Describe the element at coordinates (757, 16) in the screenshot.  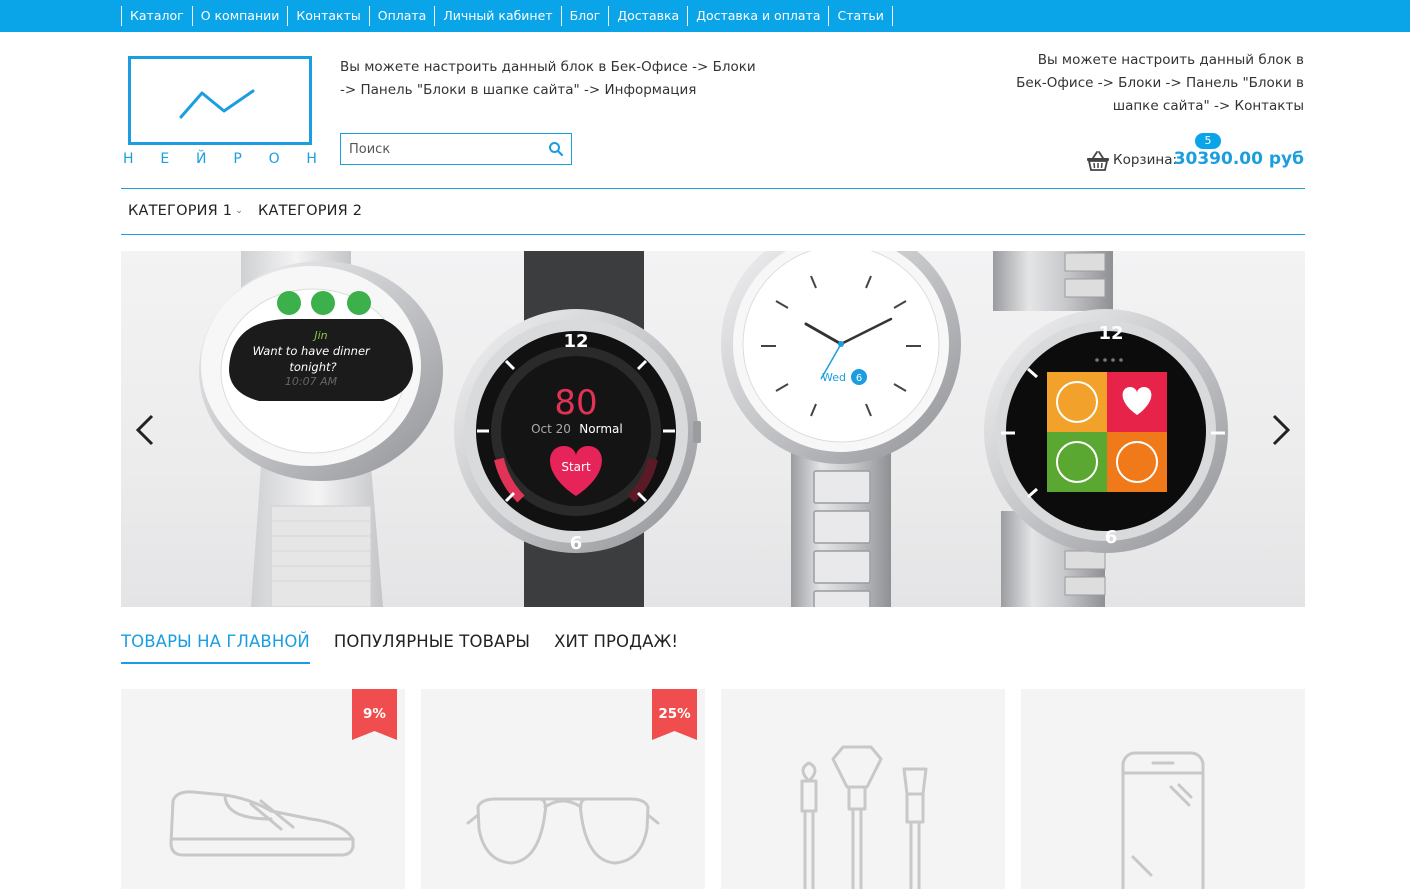
I see `top-nav-delivery-payment: Доставка и оплата` at that location.